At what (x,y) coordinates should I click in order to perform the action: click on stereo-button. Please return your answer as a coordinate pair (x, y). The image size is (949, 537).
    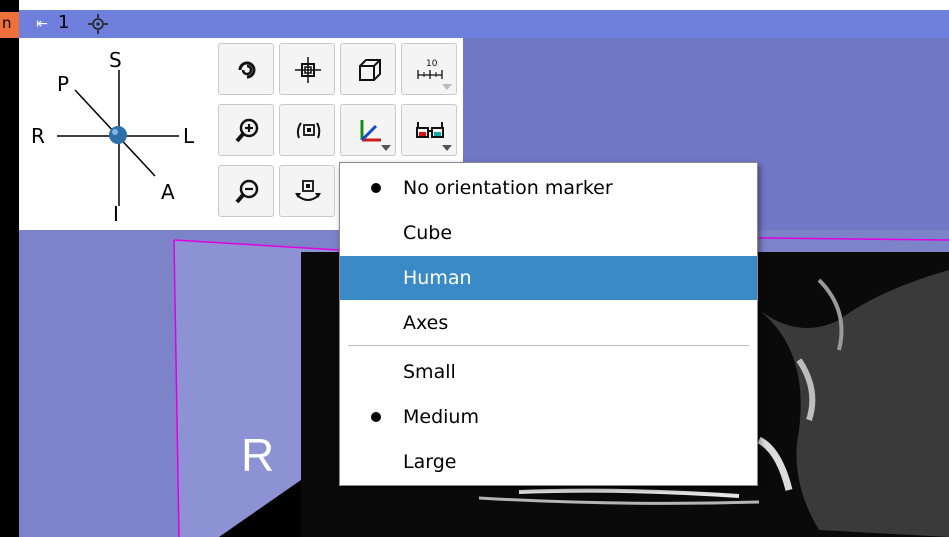
    Looking at the image, I should click on (429, 130).